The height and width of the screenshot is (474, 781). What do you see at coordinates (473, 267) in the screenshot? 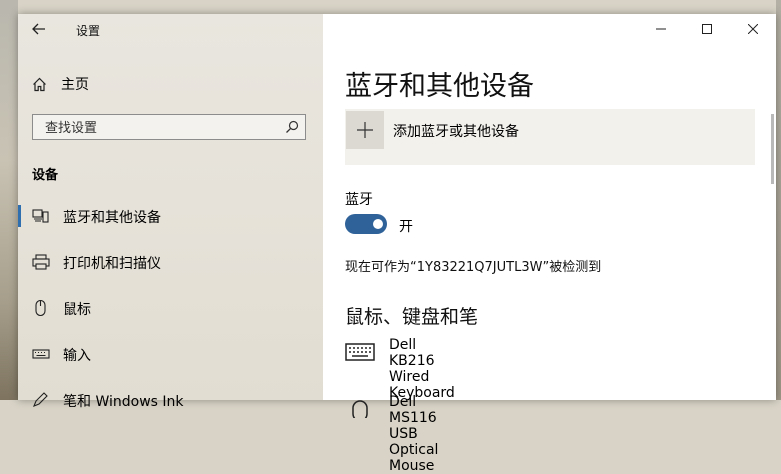
I see `discoverable-text: 现在可作为“1Y83221Q7JUTL3W”被检测到` at bounding box center [473, 267].